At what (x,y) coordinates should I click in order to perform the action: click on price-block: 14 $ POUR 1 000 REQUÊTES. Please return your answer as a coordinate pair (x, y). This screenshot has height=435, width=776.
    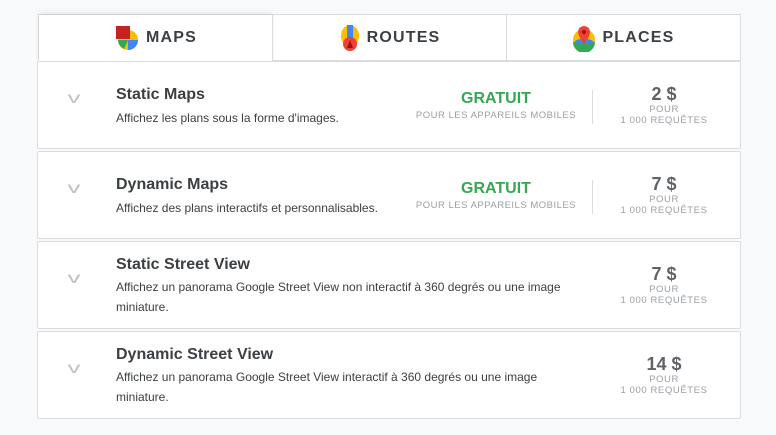
    Looking at the image, I should click on (664, 375).